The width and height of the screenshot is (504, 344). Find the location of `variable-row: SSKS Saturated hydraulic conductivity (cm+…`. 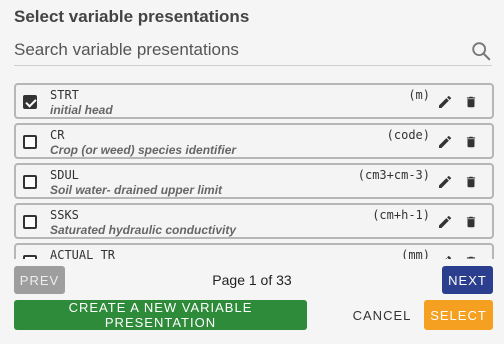

variable-row: SSKS Saturated hydraulic conductivity (cm+… is located at coordinates (254, 221).